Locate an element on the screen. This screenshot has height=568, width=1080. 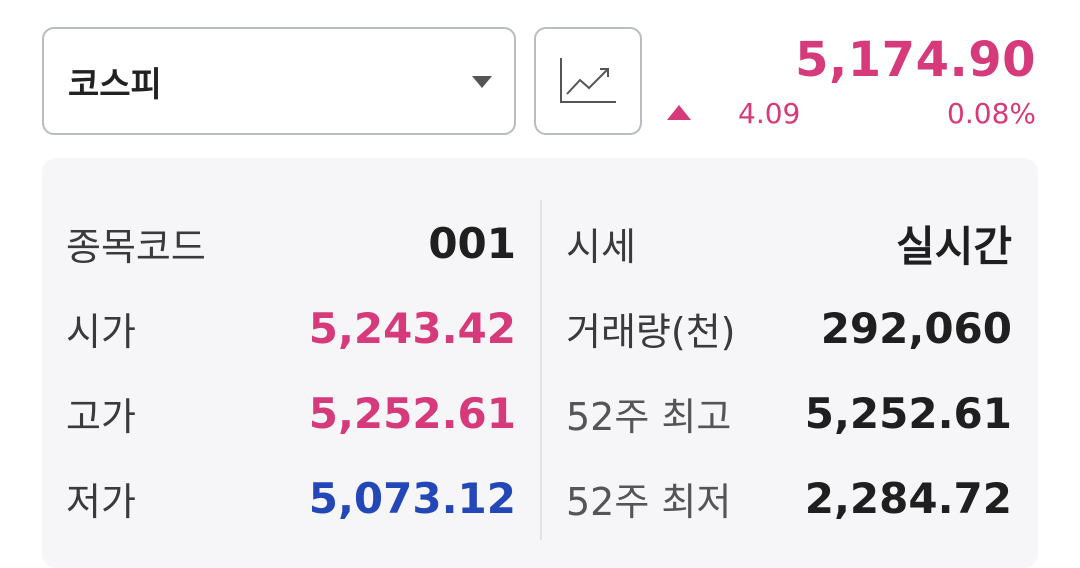
line-chart-icon is located at coordinates (588, 80).